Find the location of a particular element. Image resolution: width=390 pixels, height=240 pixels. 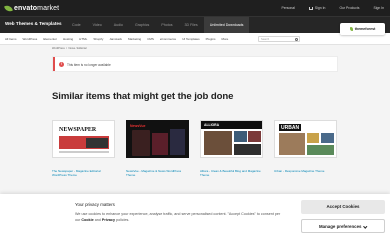

thumbnail-brand: NEWSPAPER is located at coordinates (78, 130).